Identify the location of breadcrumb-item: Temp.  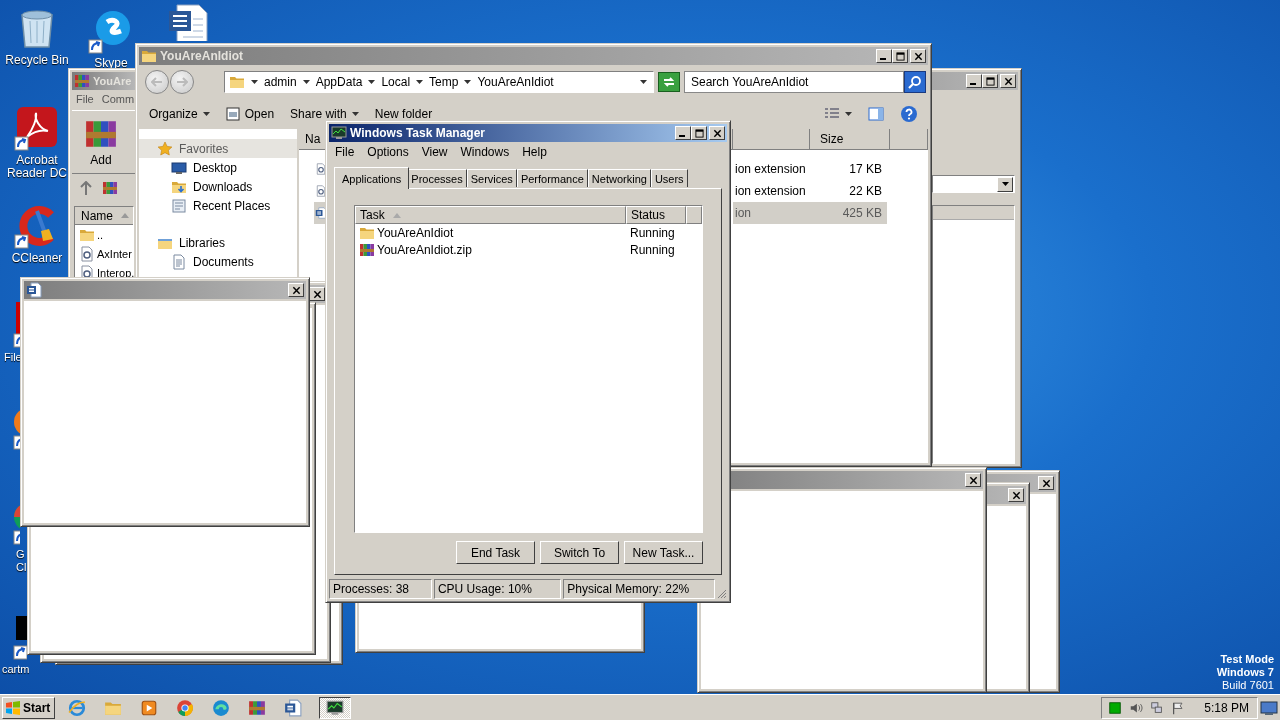
(444, 82).